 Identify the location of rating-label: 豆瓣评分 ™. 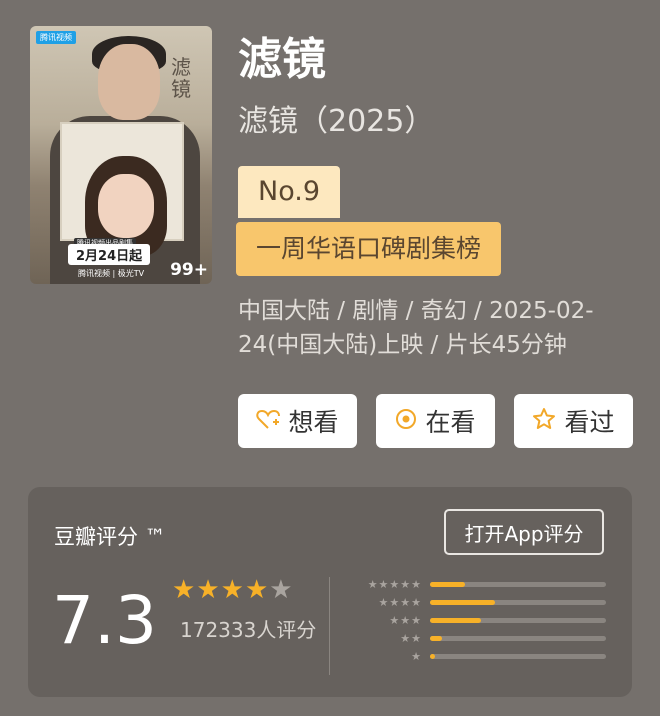
(110, 537).